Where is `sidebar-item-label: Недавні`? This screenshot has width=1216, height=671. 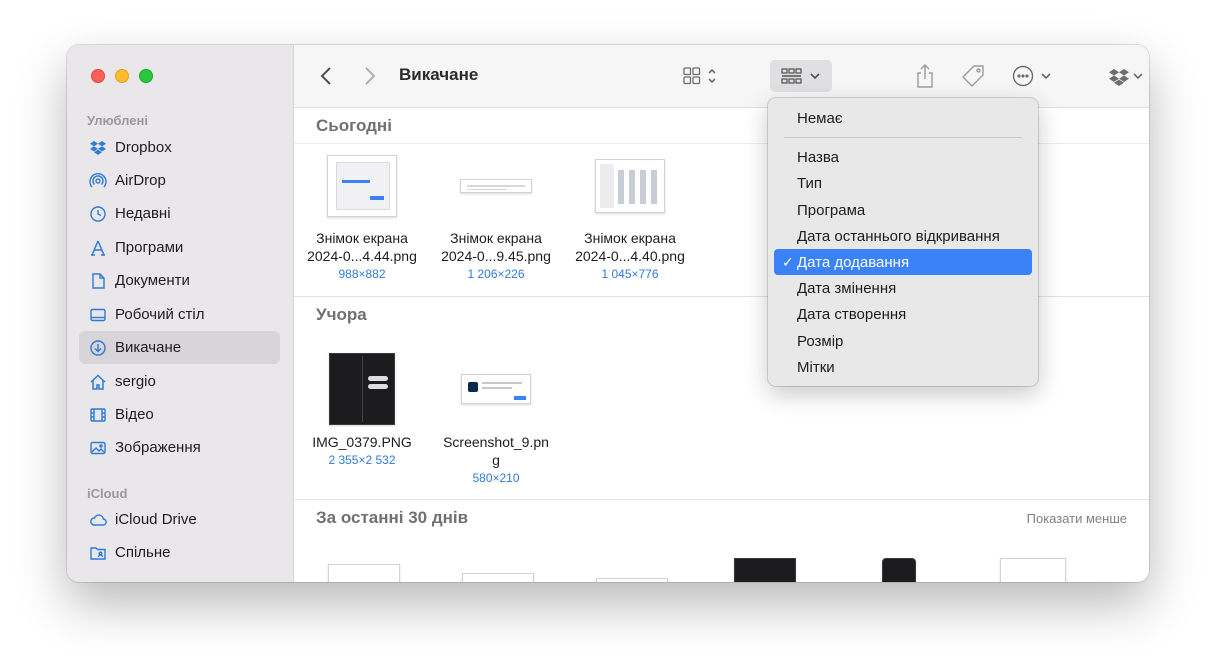
sidebar-item-label: Недавні is located at coordinates (143, 213).